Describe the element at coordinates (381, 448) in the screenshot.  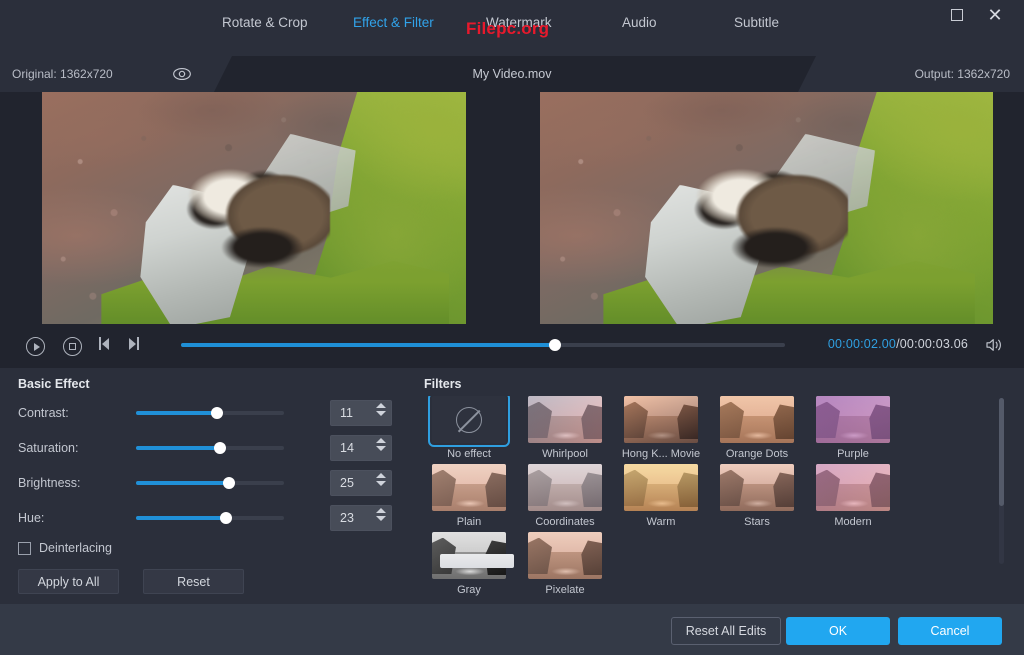
I see `saturation-decrement` at that location.